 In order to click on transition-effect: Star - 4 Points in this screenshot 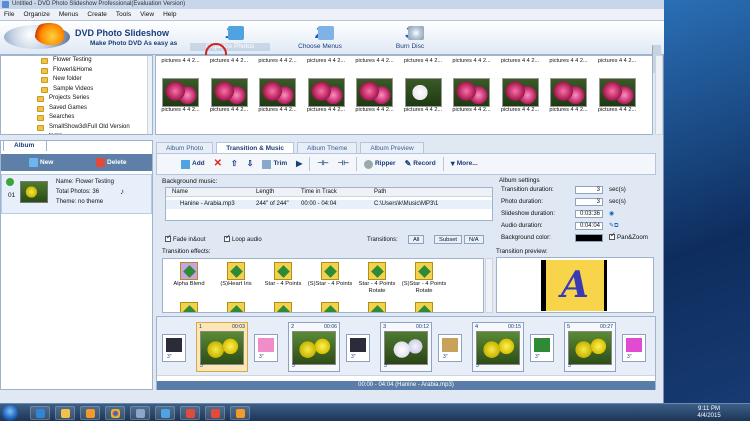, I will do `click(283, 275)`.